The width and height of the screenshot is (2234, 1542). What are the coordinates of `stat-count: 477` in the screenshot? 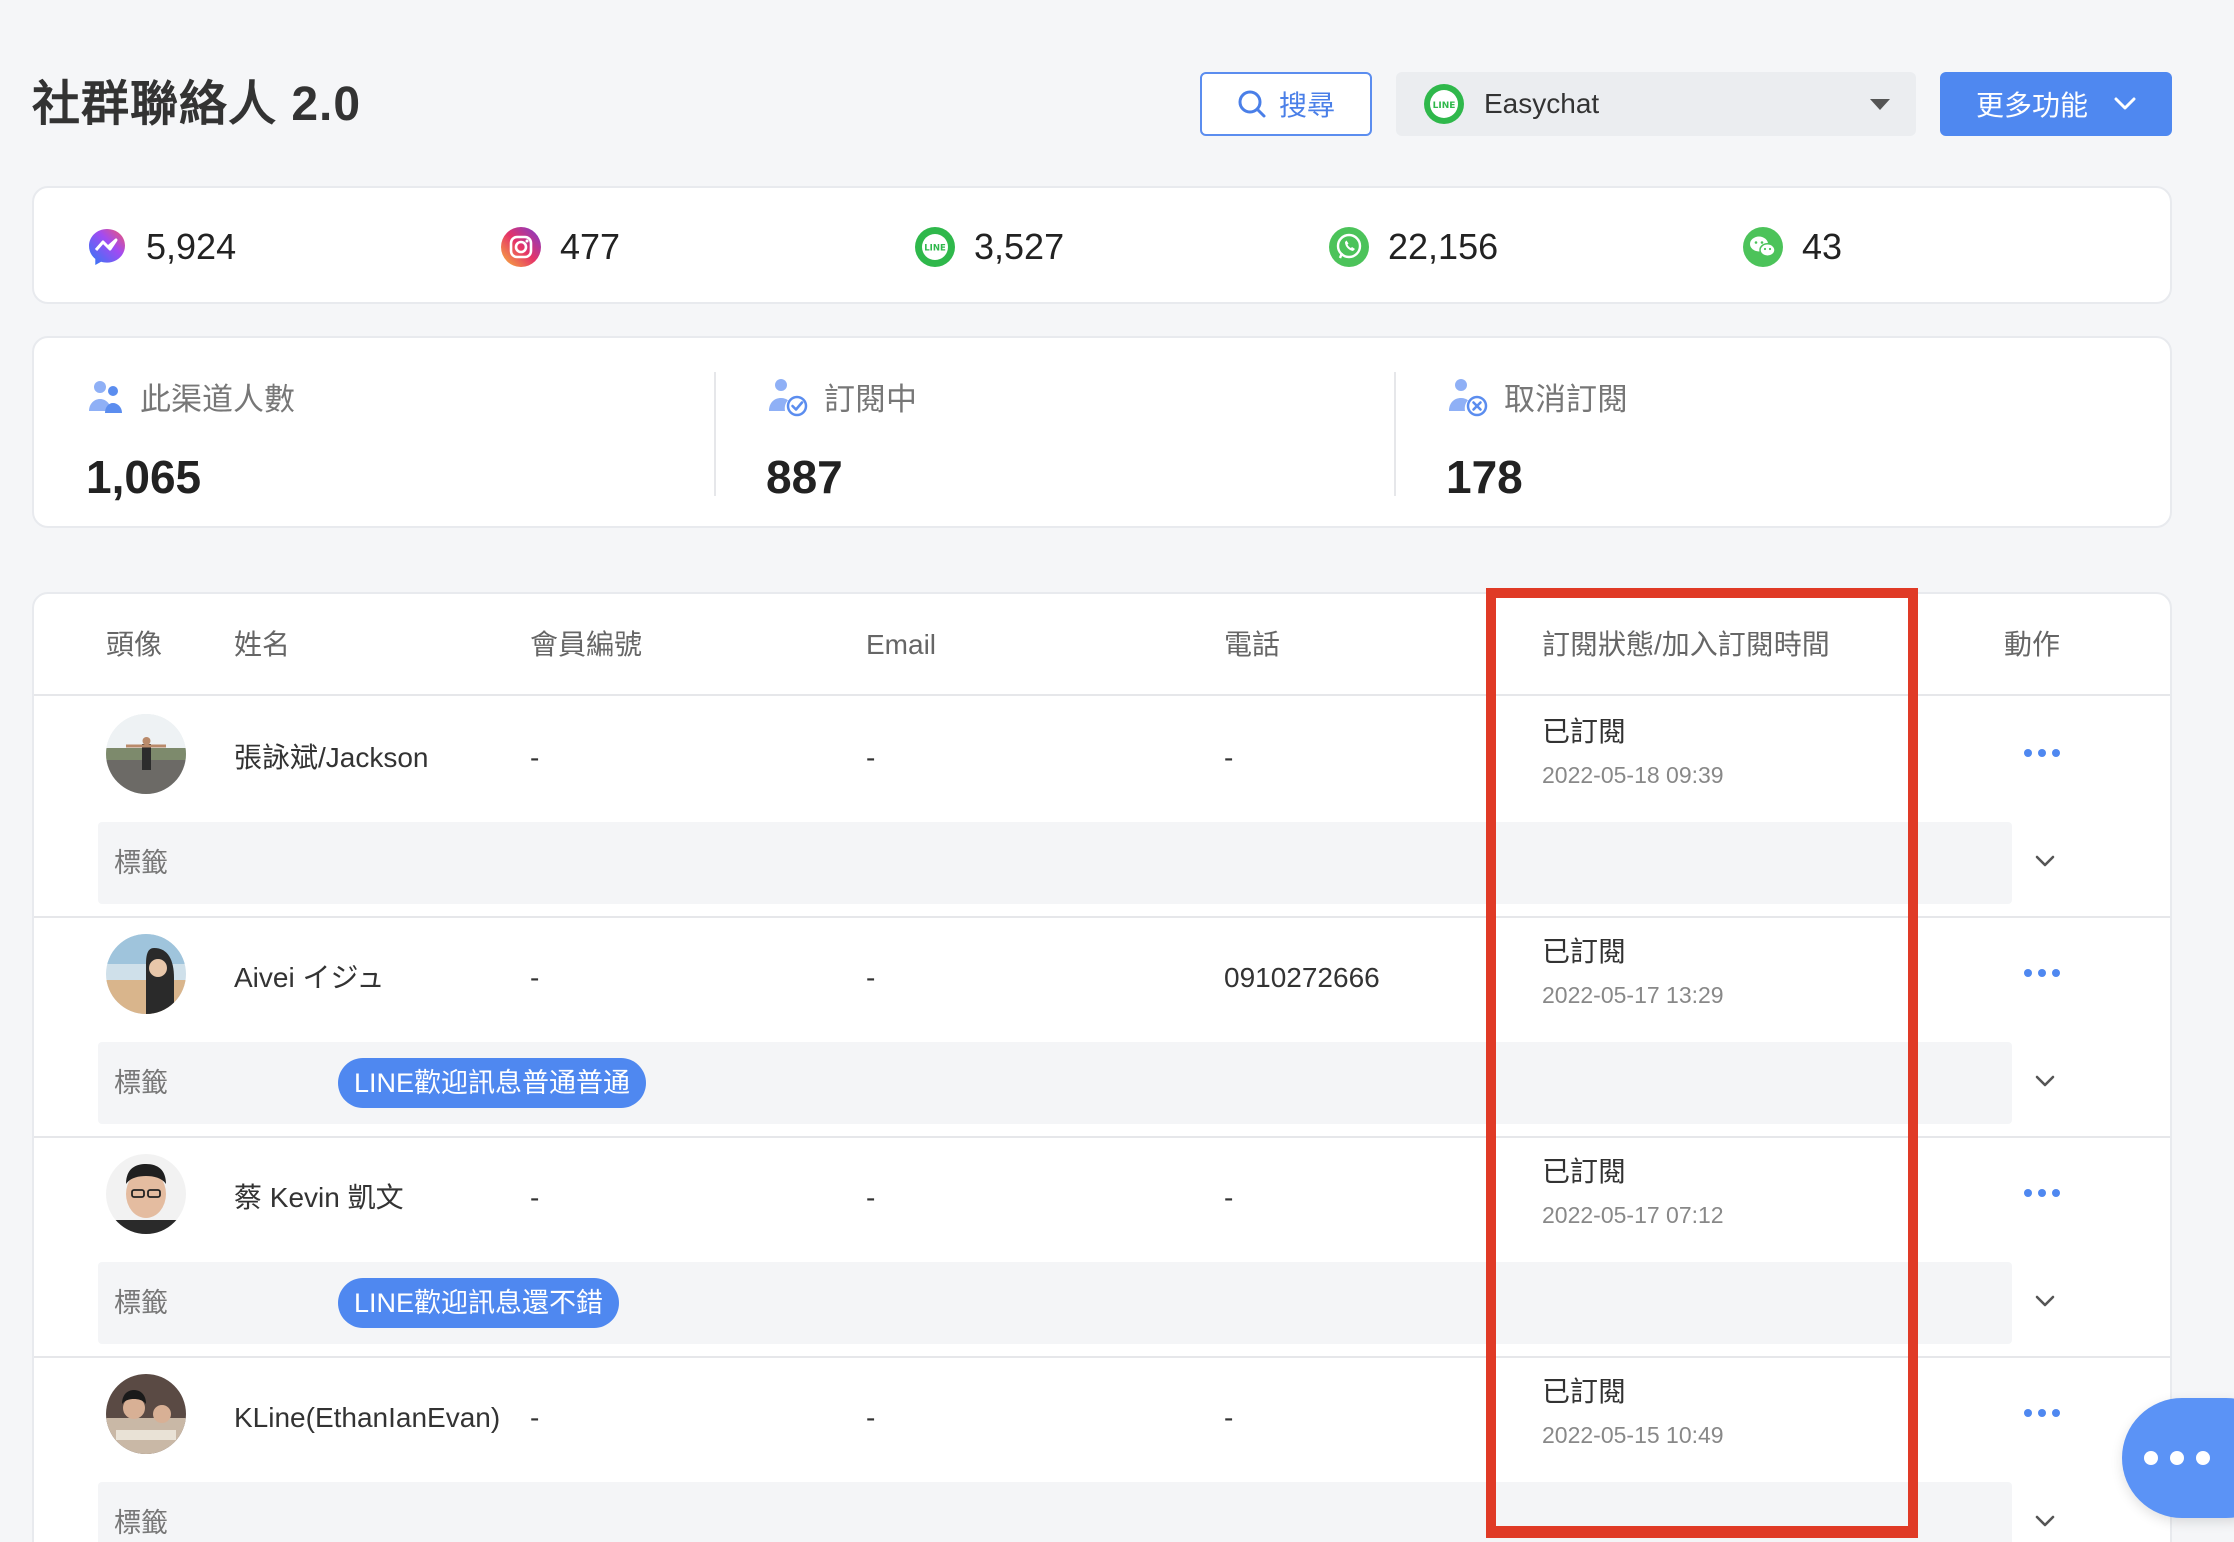 It's located at (590, 246).